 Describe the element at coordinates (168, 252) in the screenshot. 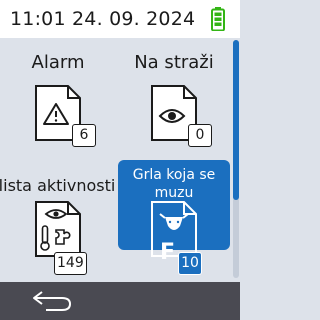

I see `tile-grla-letter: F` at that location.